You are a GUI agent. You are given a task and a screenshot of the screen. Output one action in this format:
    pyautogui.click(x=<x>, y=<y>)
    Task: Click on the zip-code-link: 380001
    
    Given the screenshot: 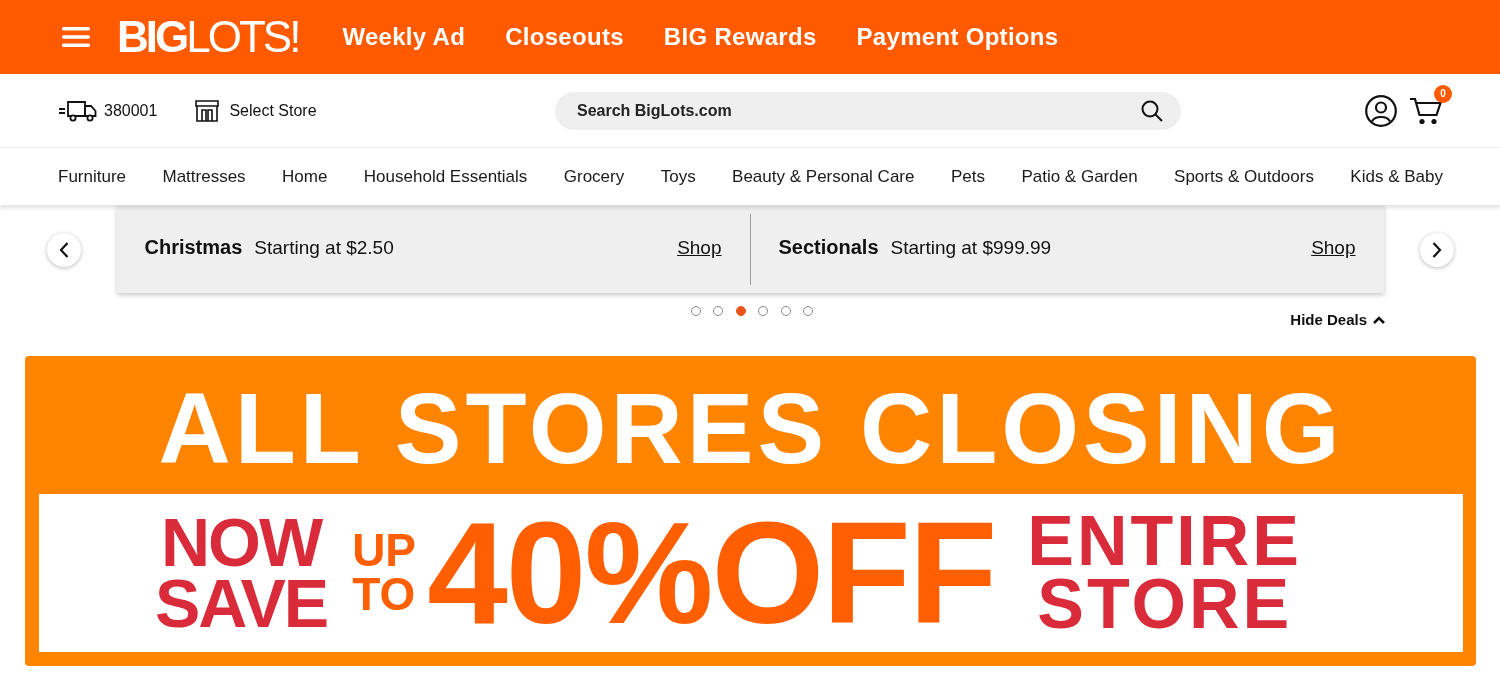 What is the action you would take?
    pyautogui.click(x=131, y=110)
    